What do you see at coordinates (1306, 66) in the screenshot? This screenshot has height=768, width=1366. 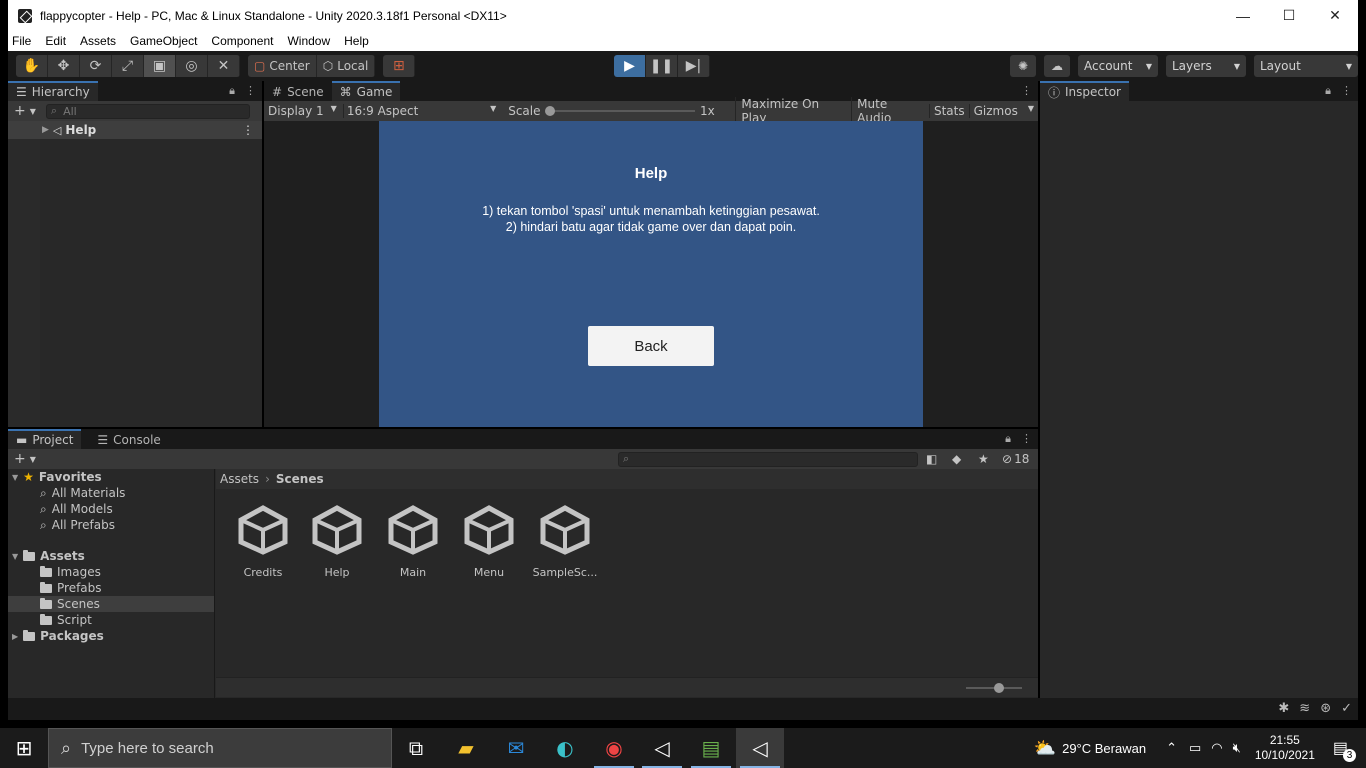 I see `layout-dropdown: Layout ▼` at bounding box center [1306, 66].